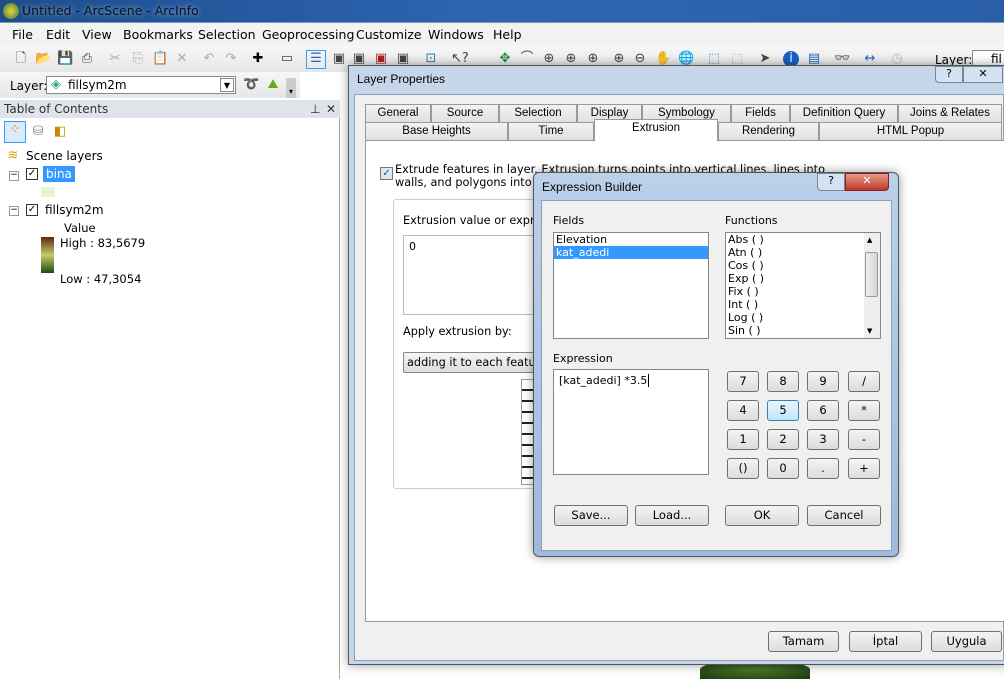 This screenshot has width=1004, height=679. I want to click on menu-geoprocessing: Geoprocessing, so click(308, 34).